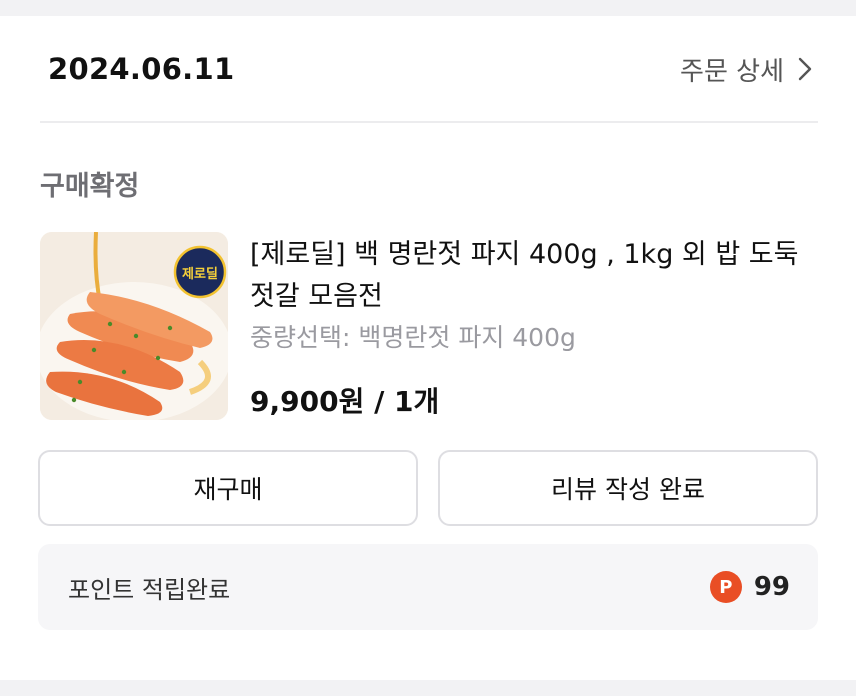 This screenshot has height=696, width=856. I want to click on review-complete-button: 리뷰 작성 완료, so click(628, 488).